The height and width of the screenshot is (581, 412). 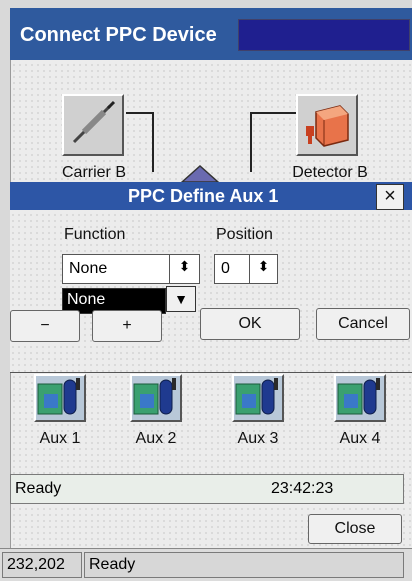 I want to click on valve-icon, so click(x=200, y=173).